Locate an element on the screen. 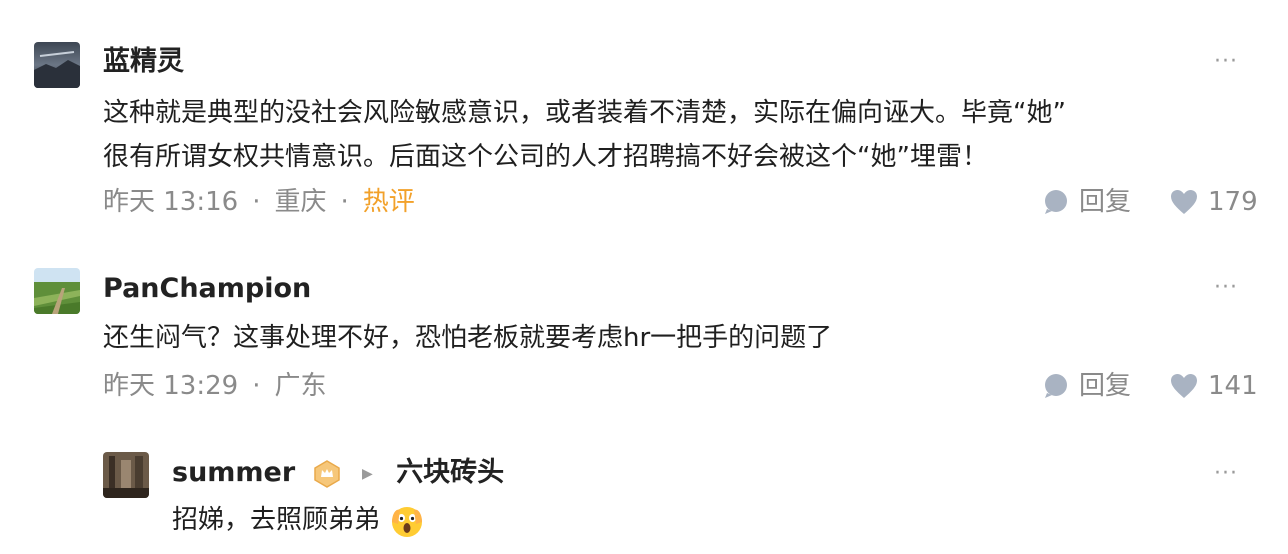 This screenshot has height=554, width=1288. comment-text-line-1: 还生闷气？这事处理不好，恐怕老板就要考虑hr一把手的问题了 is located at coordinates (468, 338).